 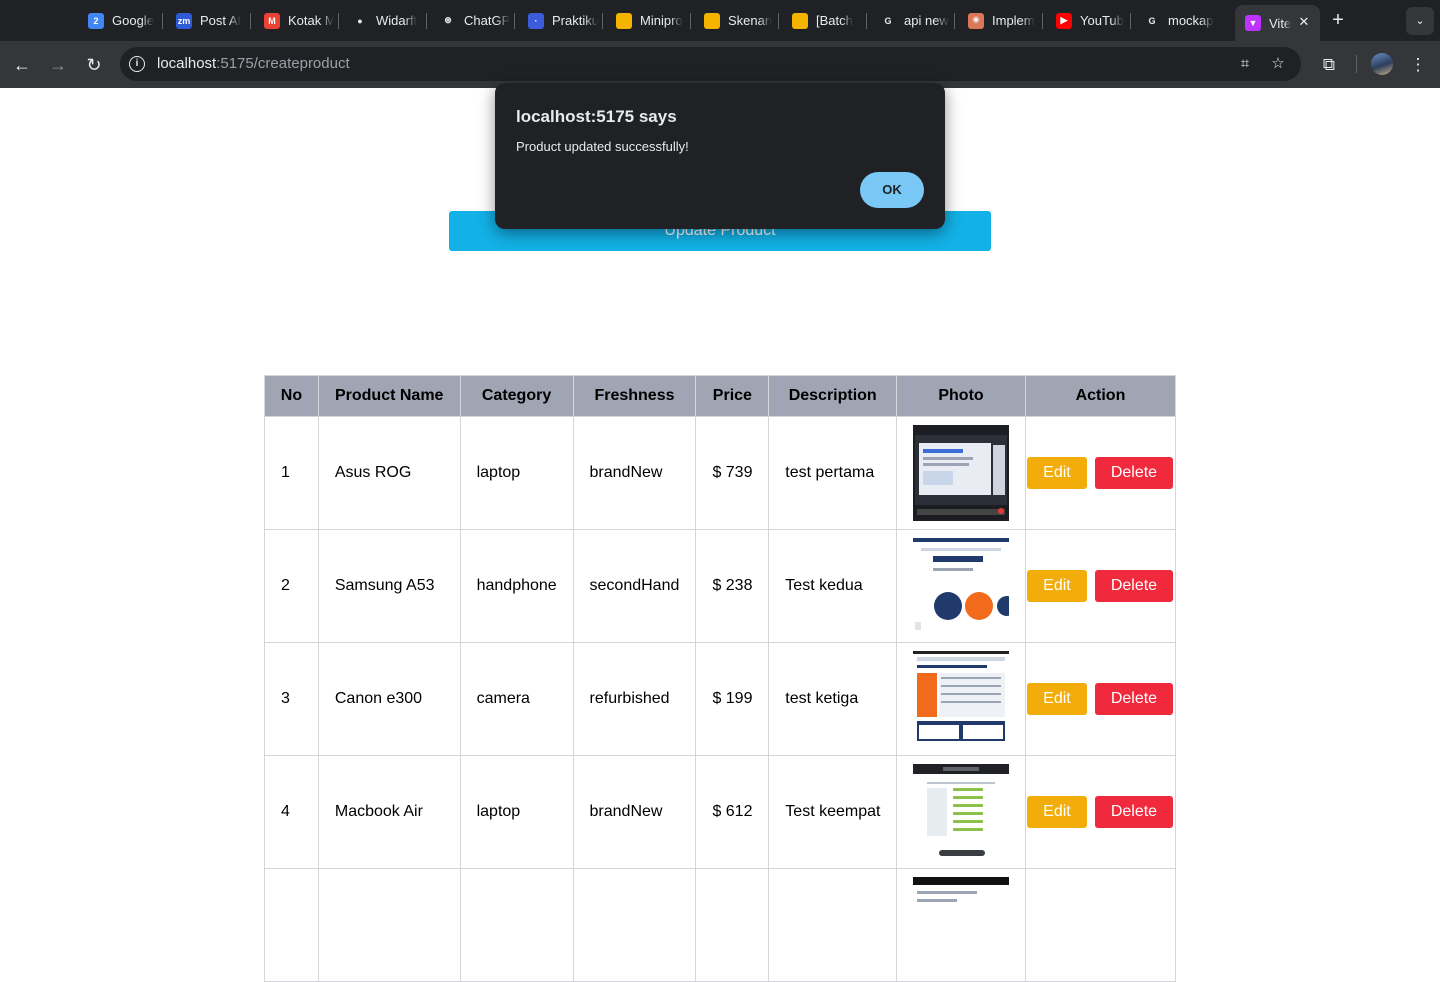 What do you see at coordinates (94, 65) in the screenshot?
I see `reload-button: ↻` at bounding box center [94, 65].